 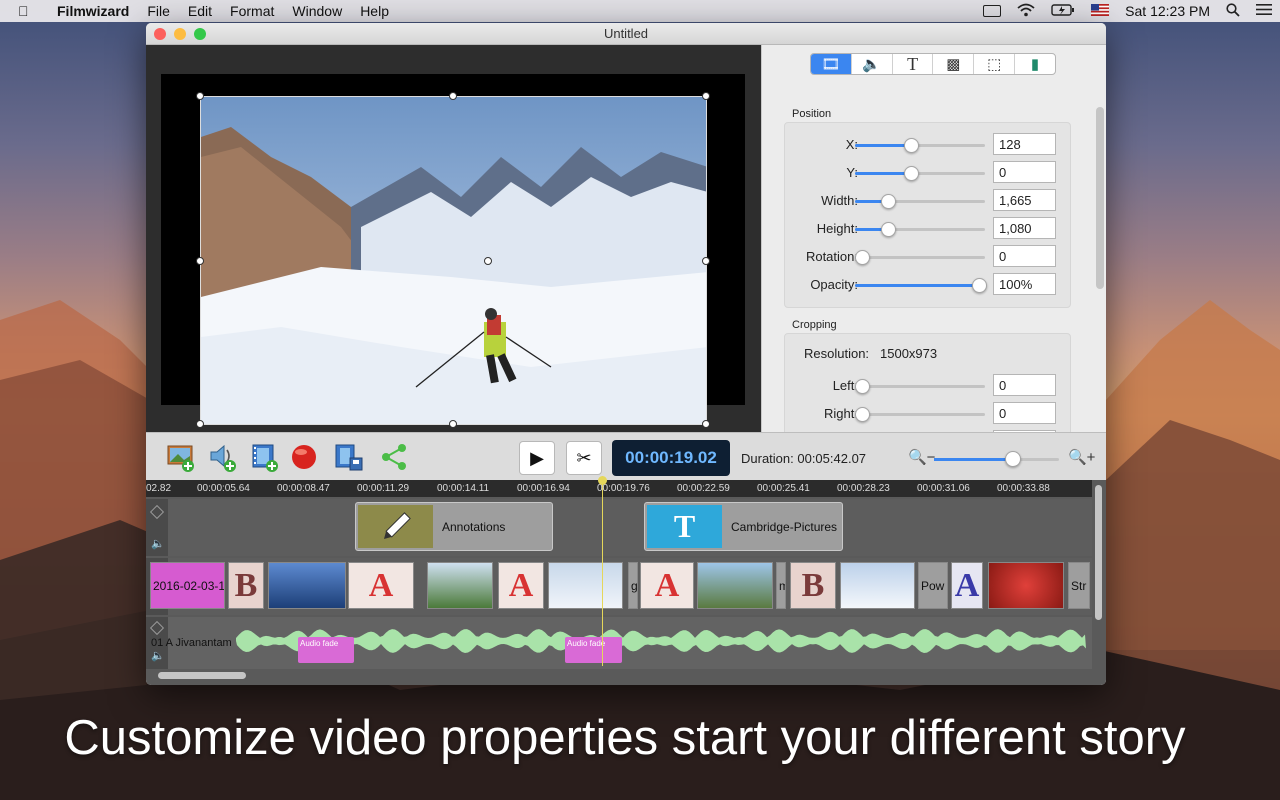 I want to click on waveform-shape, so click(x=661, y=641).